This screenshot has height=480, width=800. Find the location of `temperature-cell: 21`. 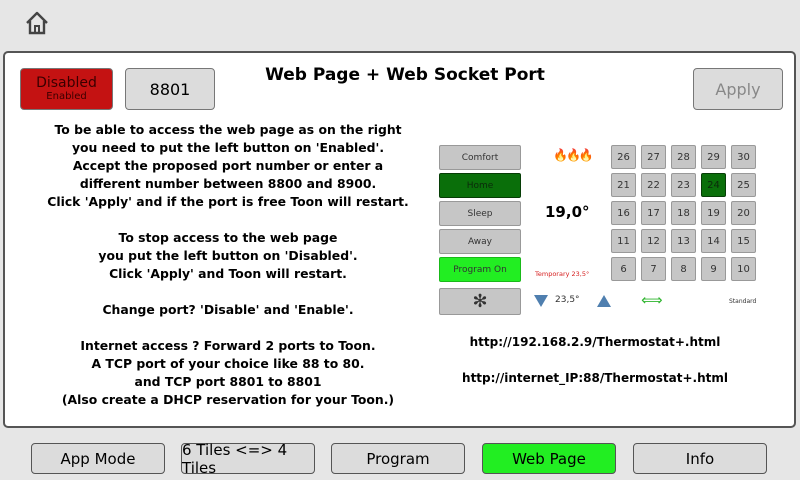

temperature-cell: 21 is located at coordinates (623, 185).